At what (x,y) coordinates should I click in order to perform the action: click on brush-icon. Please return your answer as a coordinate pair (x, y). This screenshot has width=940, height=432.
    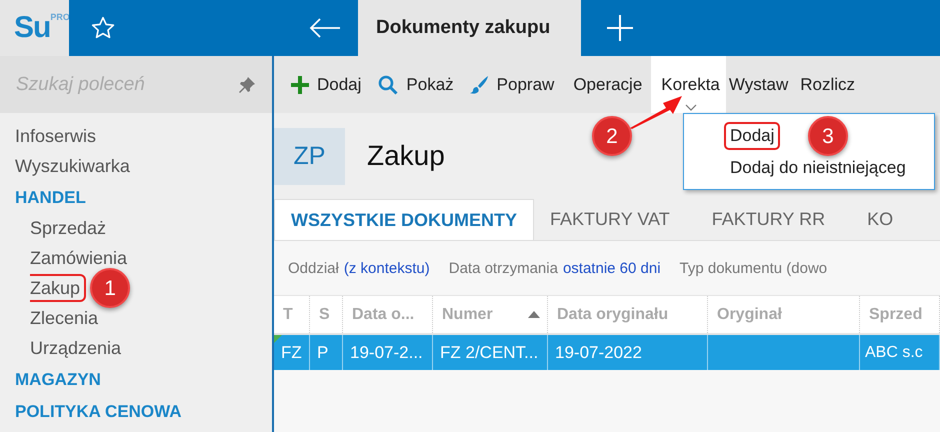
    Looking at the image, I should click on (478, 84).